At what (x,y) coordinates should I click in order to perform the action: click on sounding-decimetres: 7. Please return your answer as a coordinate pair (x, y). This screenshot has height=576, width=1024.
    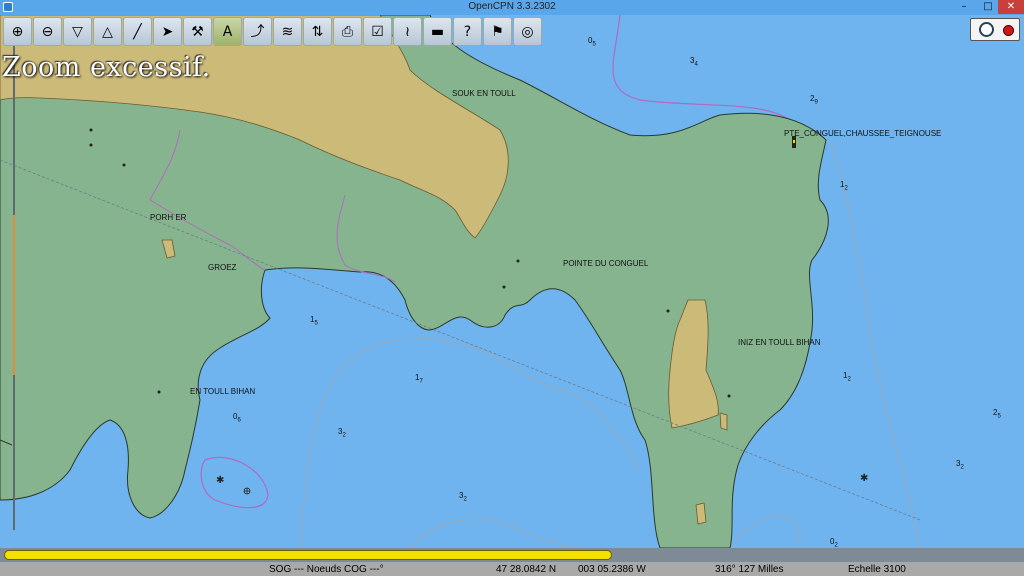
    Looking at the image, I should click on (421, 381).